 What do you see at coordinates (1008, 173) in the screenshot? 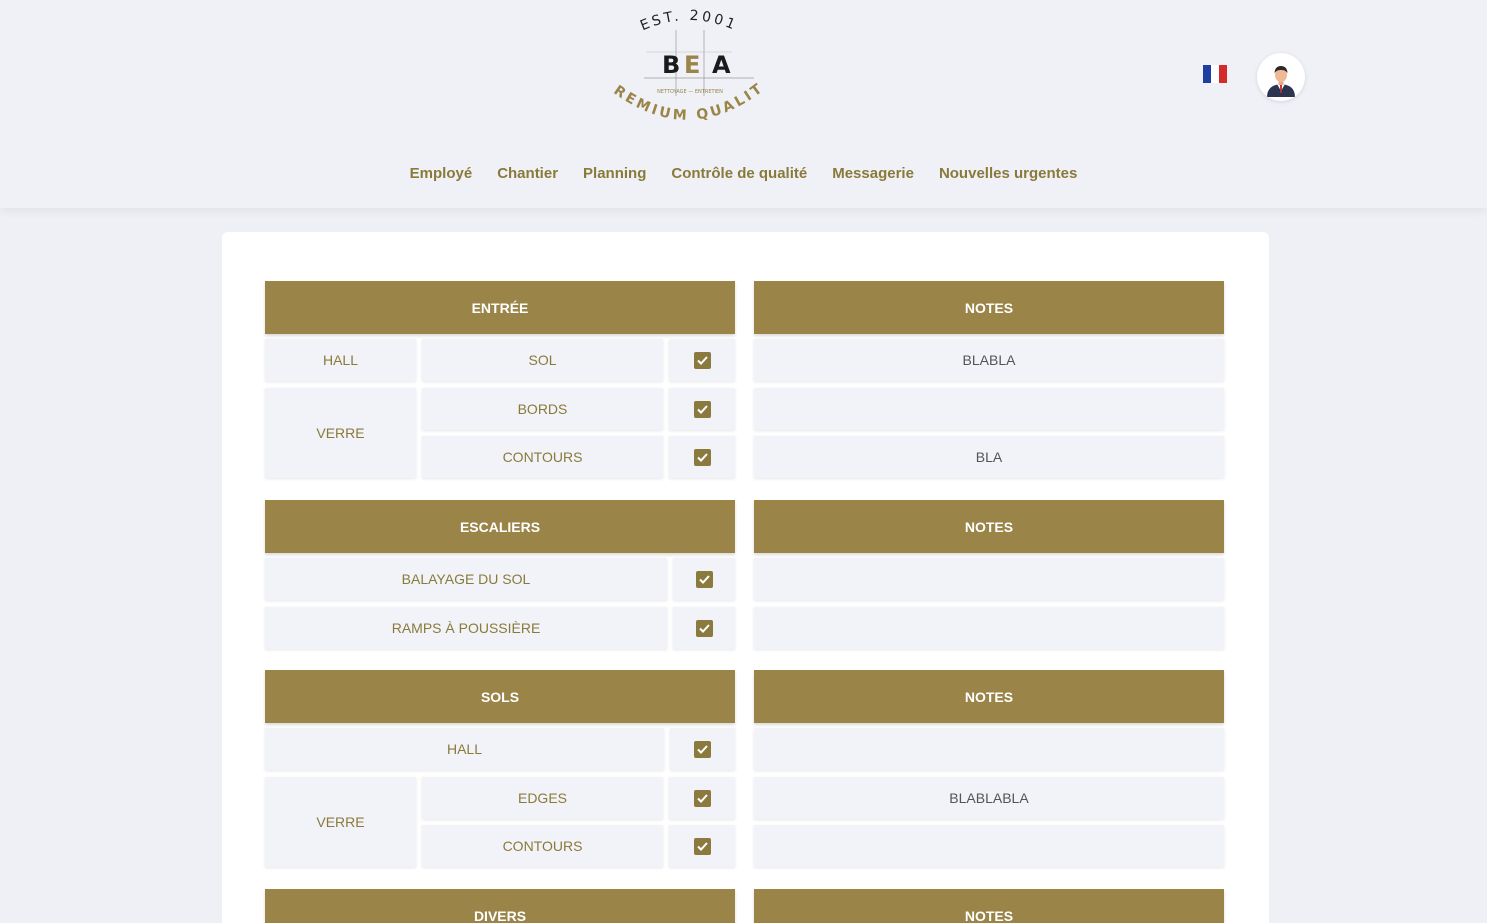
I see `nav-nouvelles-urgentes: Nouvelles urgentes` at bounding box center [1008, 173].